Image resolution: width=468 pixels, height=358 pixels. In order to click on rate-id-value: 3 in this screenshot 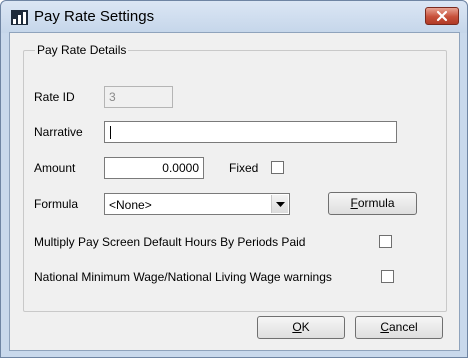, I will do `click(112, 97)`.